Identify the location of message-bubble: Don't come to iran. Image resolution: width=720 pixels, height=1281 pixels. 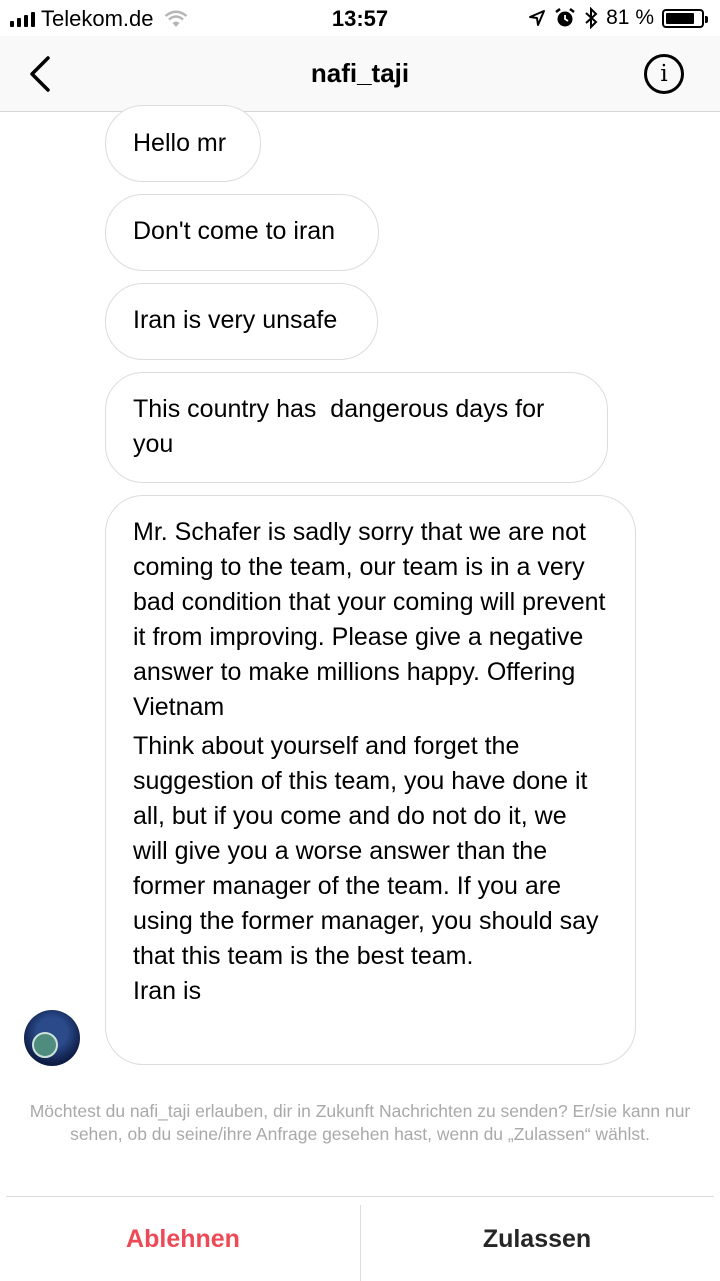
(242, 232).